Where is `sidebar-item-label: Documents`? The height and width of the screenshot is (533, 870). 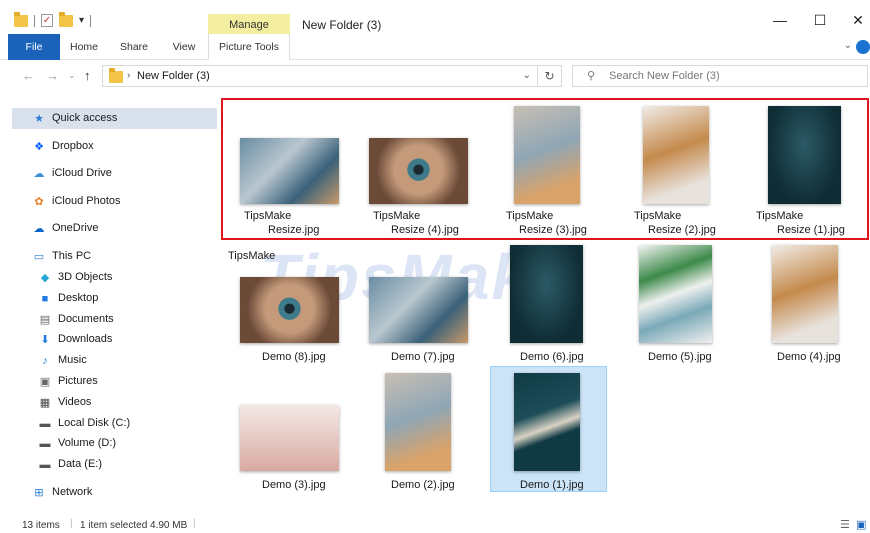 sidebar-item-label: Documents is located at coordinates (86, 319).